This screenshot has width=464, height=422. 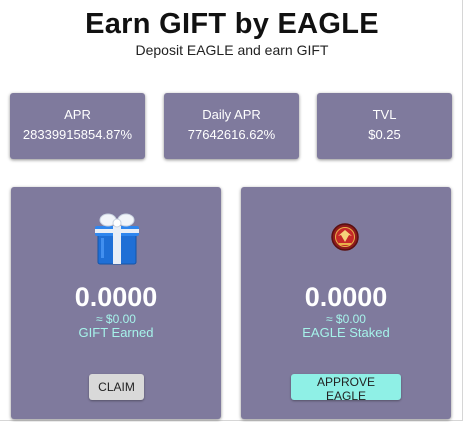 What do you see at coordinates (116, 387) in the screenshot?
I see `claim-button: CLAIM` at bounding box center [116, 387].